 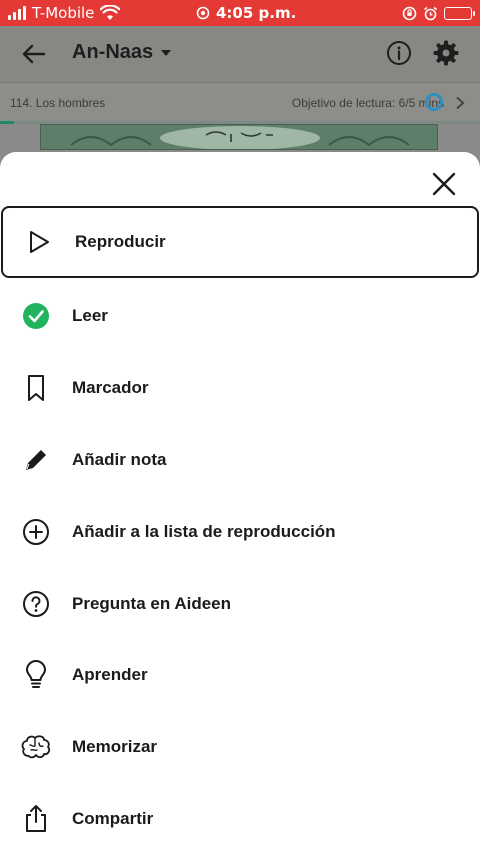 What do you see at coordinates (460, 103) in the screenshot?
I see `chevron-right-icon` at bounding box center [460, 103].